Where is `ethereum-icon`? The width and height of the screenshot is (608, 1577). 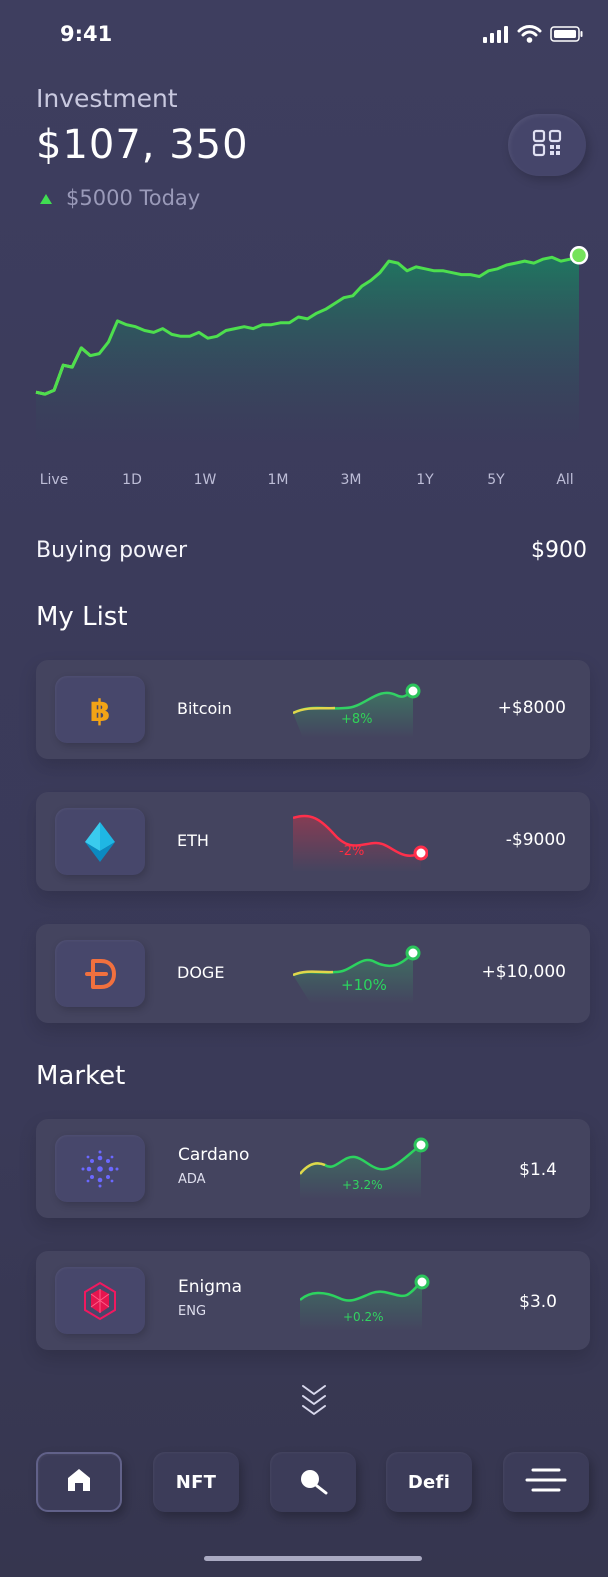 ethereum-icon is located at coordinates (100, 841).